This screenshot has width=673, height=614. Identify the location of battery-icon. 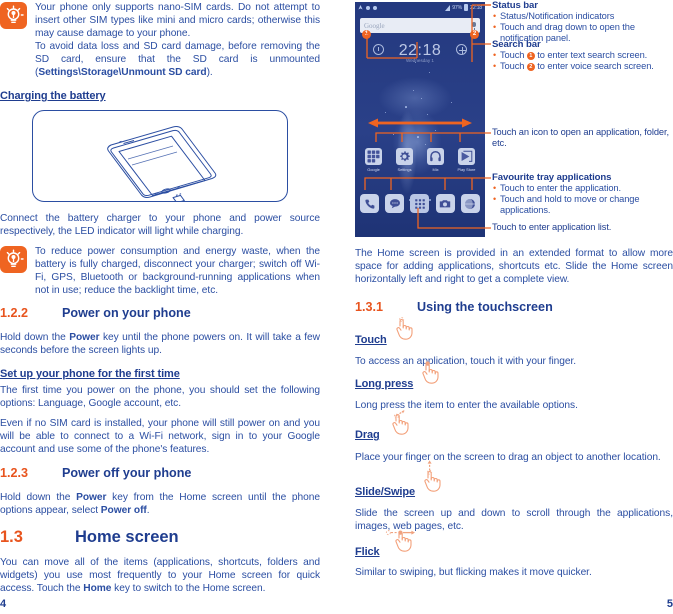
(466, 7).